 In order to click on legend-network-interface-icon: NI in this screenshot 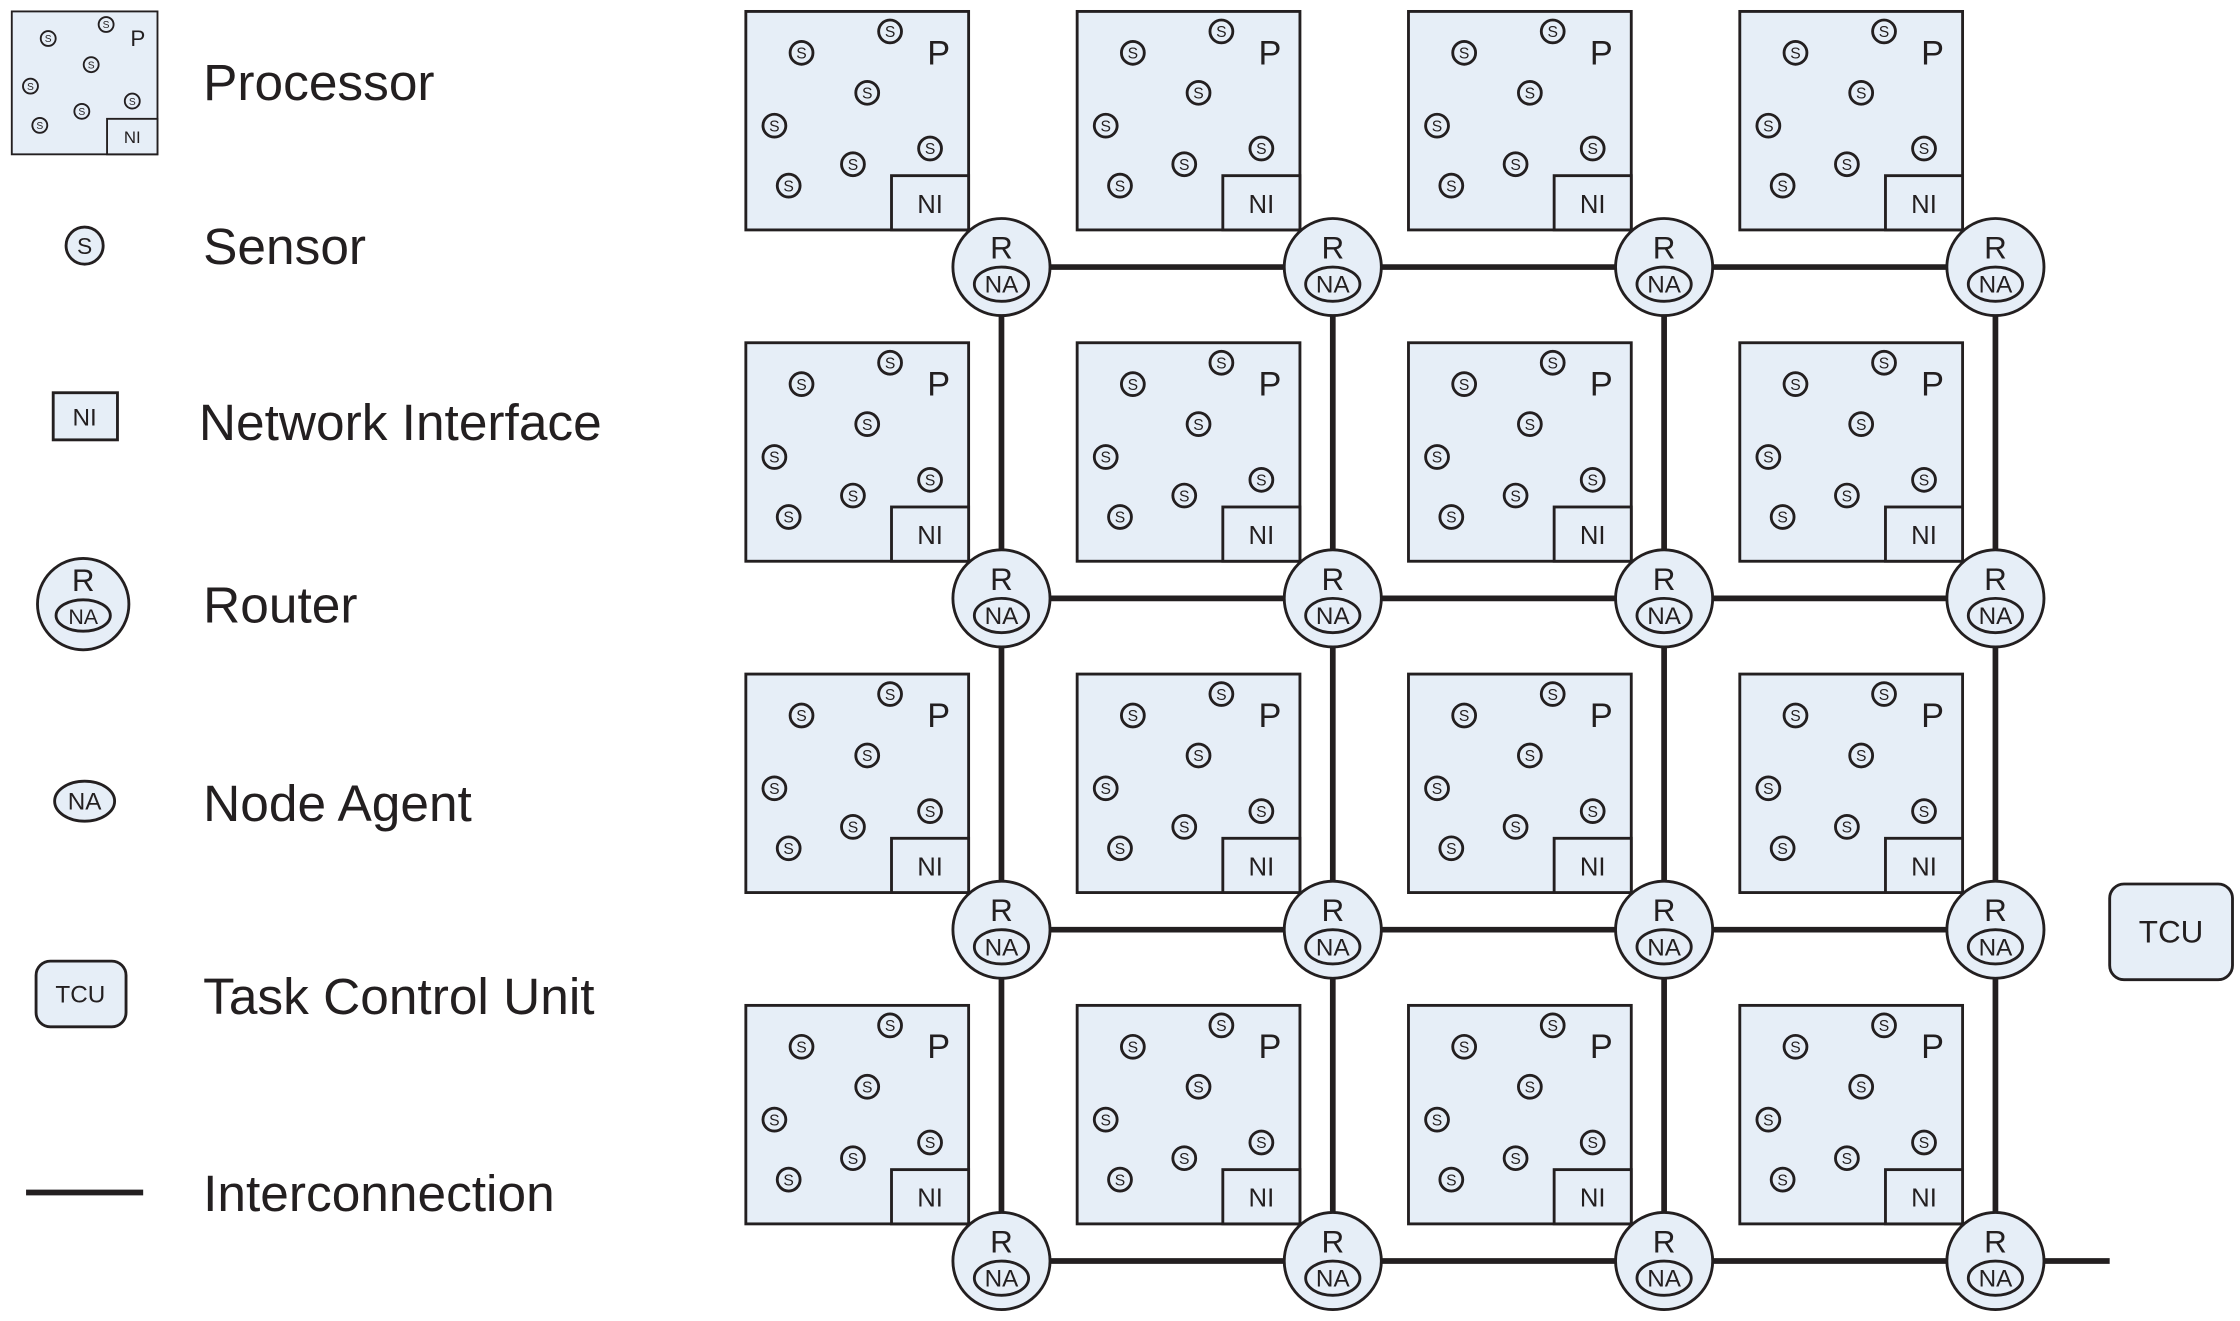, I will do `click(85, 416)`.